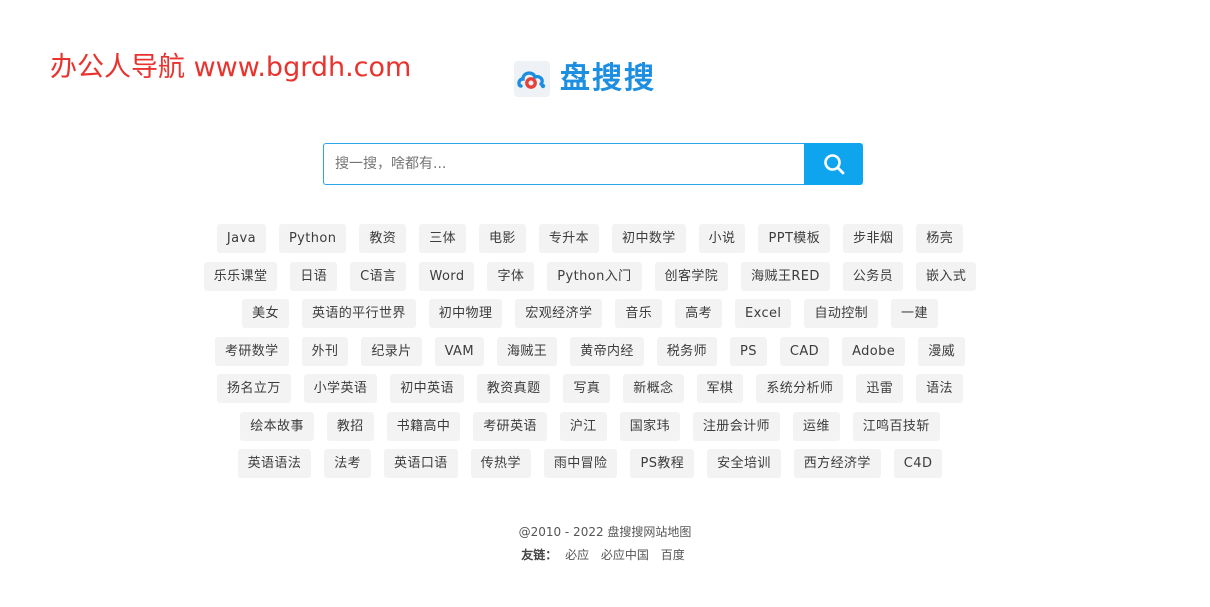 The image size is (1210, 607). I want to click on site-logo: 盘搜搜, so click(585, 79).